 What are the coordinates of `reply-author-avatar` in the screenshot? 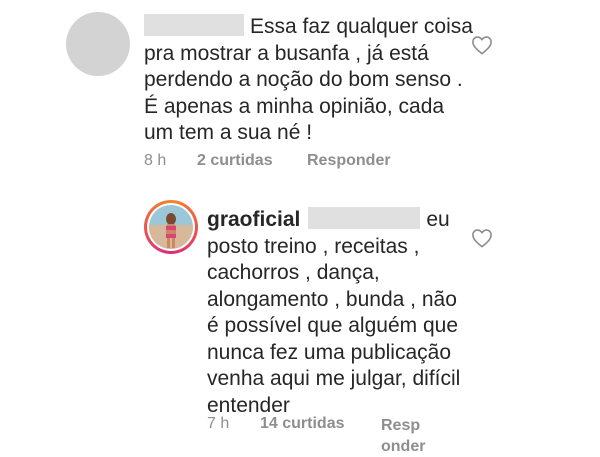 It's located at (171, 227).